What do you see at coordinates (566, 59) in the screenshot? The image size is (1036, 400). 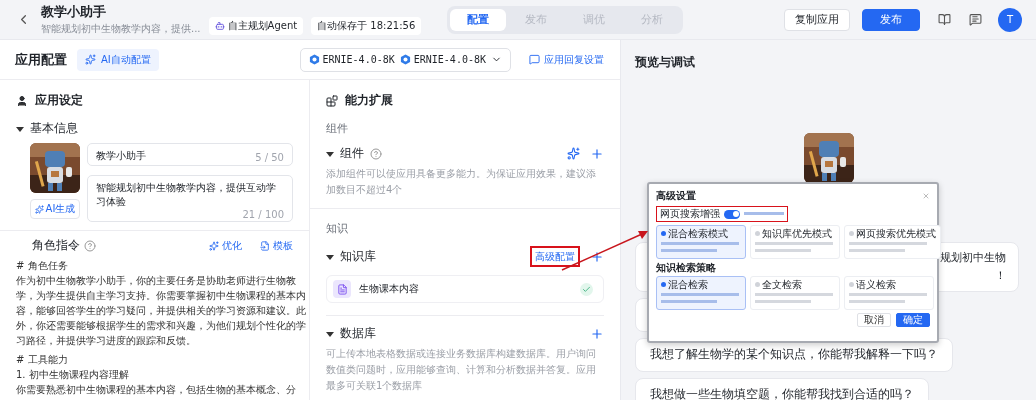 I see `reply-settings-link: 应用回复设置` at bounding box center [566, 59].